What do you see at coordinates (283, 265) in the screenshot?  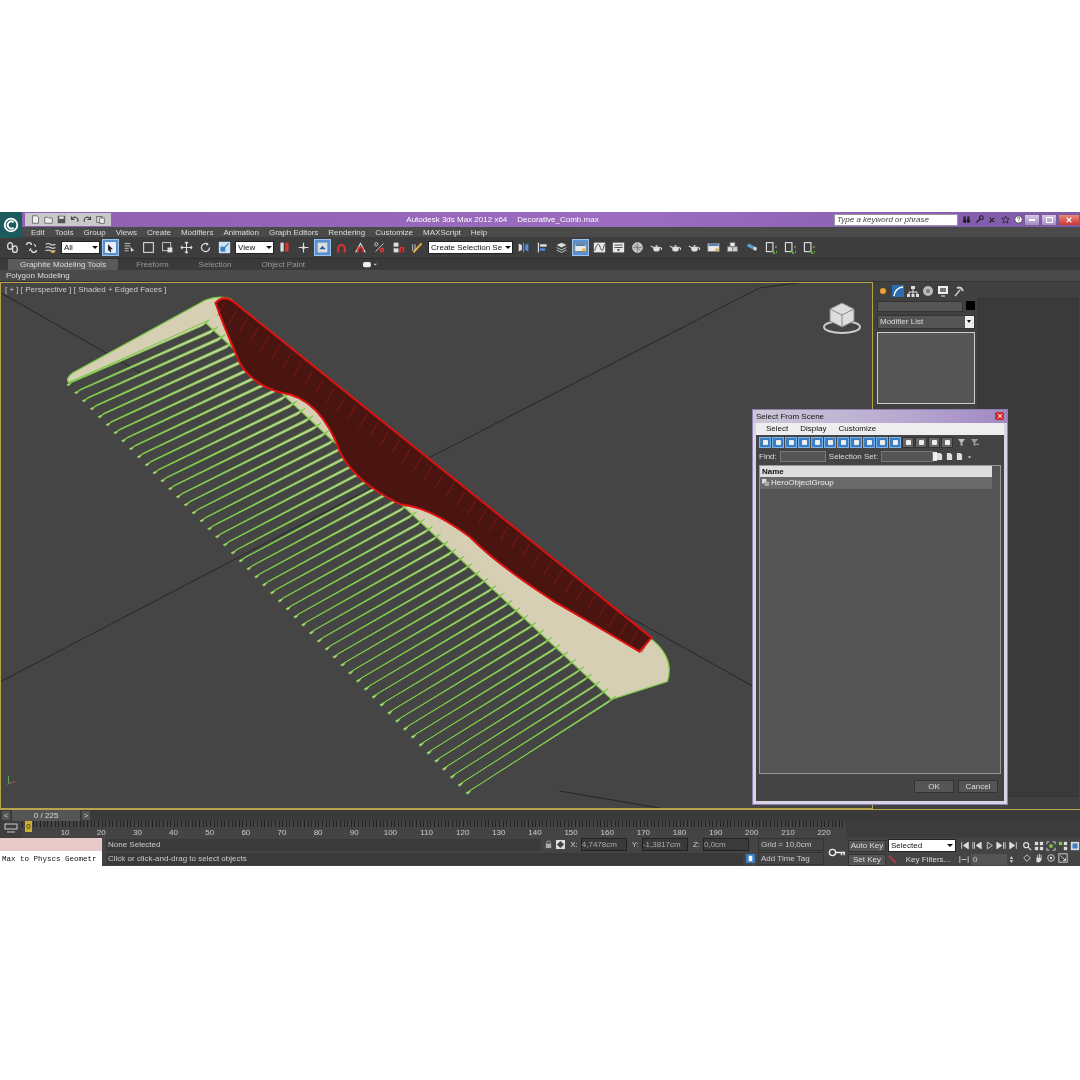 I see `ribbon-tab: Object Paint` at bounding box center [283, 265].